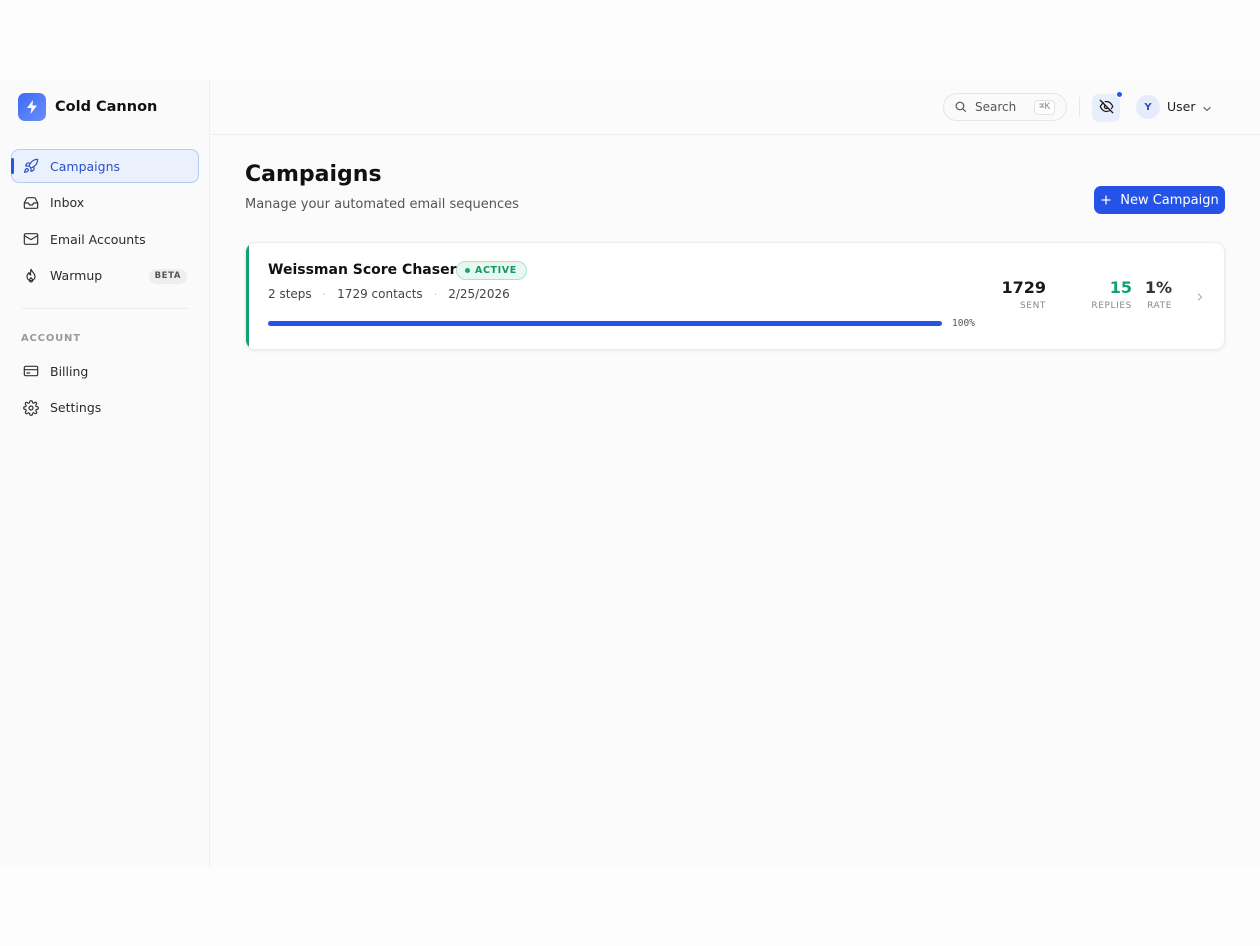 Image resolution: width=1260 pixels, height=946 pixels. Describe the element at coordinates (1159, 306) in the screenshot. I see `stat-label: RATE` at that location.